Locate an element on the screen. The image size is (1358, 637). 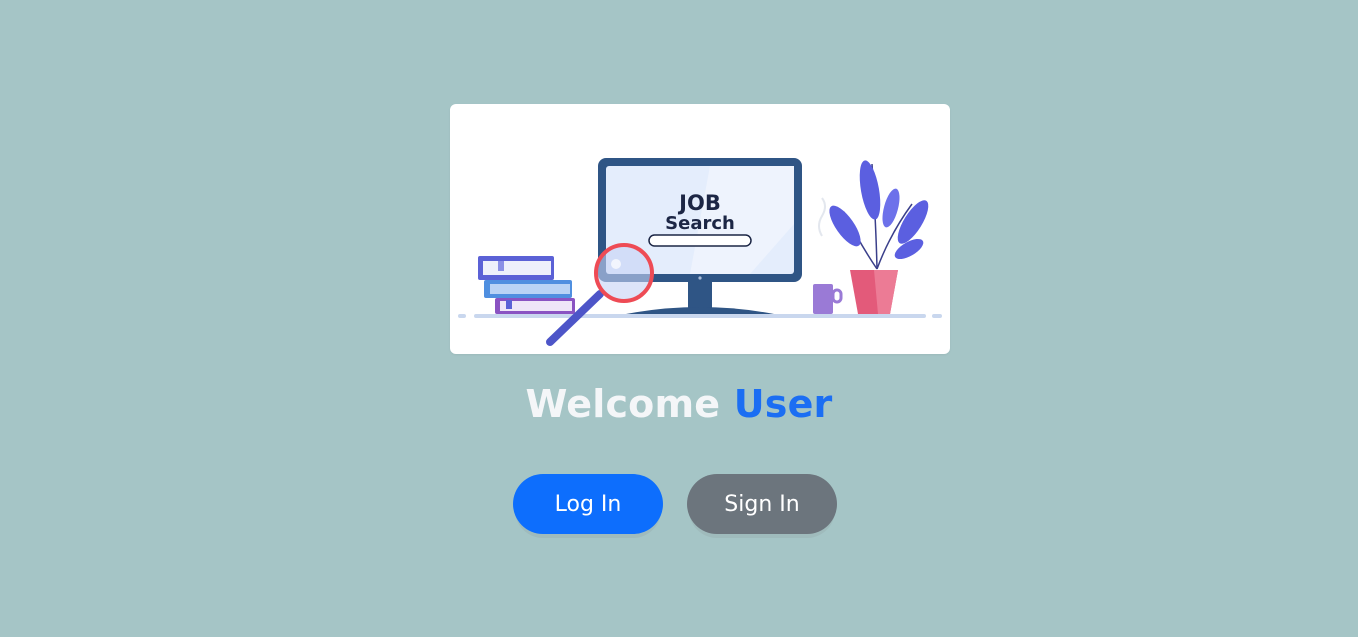
login-button: Log In is located at coordinates (588, 504).